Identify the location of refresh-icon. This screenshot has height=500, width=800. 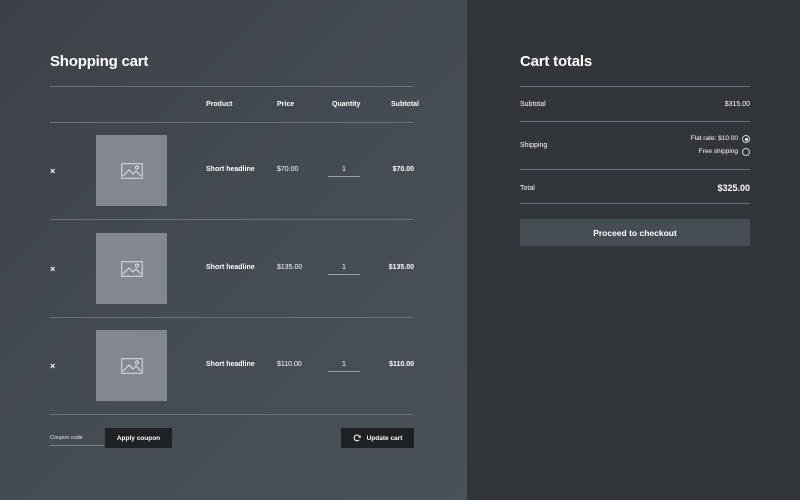
(357, 438).